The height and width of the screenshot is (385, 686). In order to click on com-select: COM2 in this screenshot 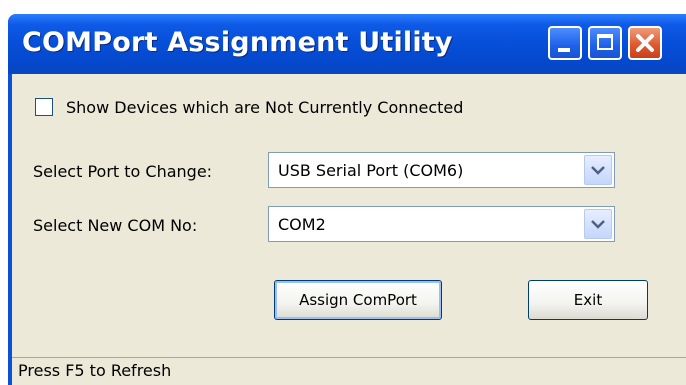, I will do `click(441, 224)`.